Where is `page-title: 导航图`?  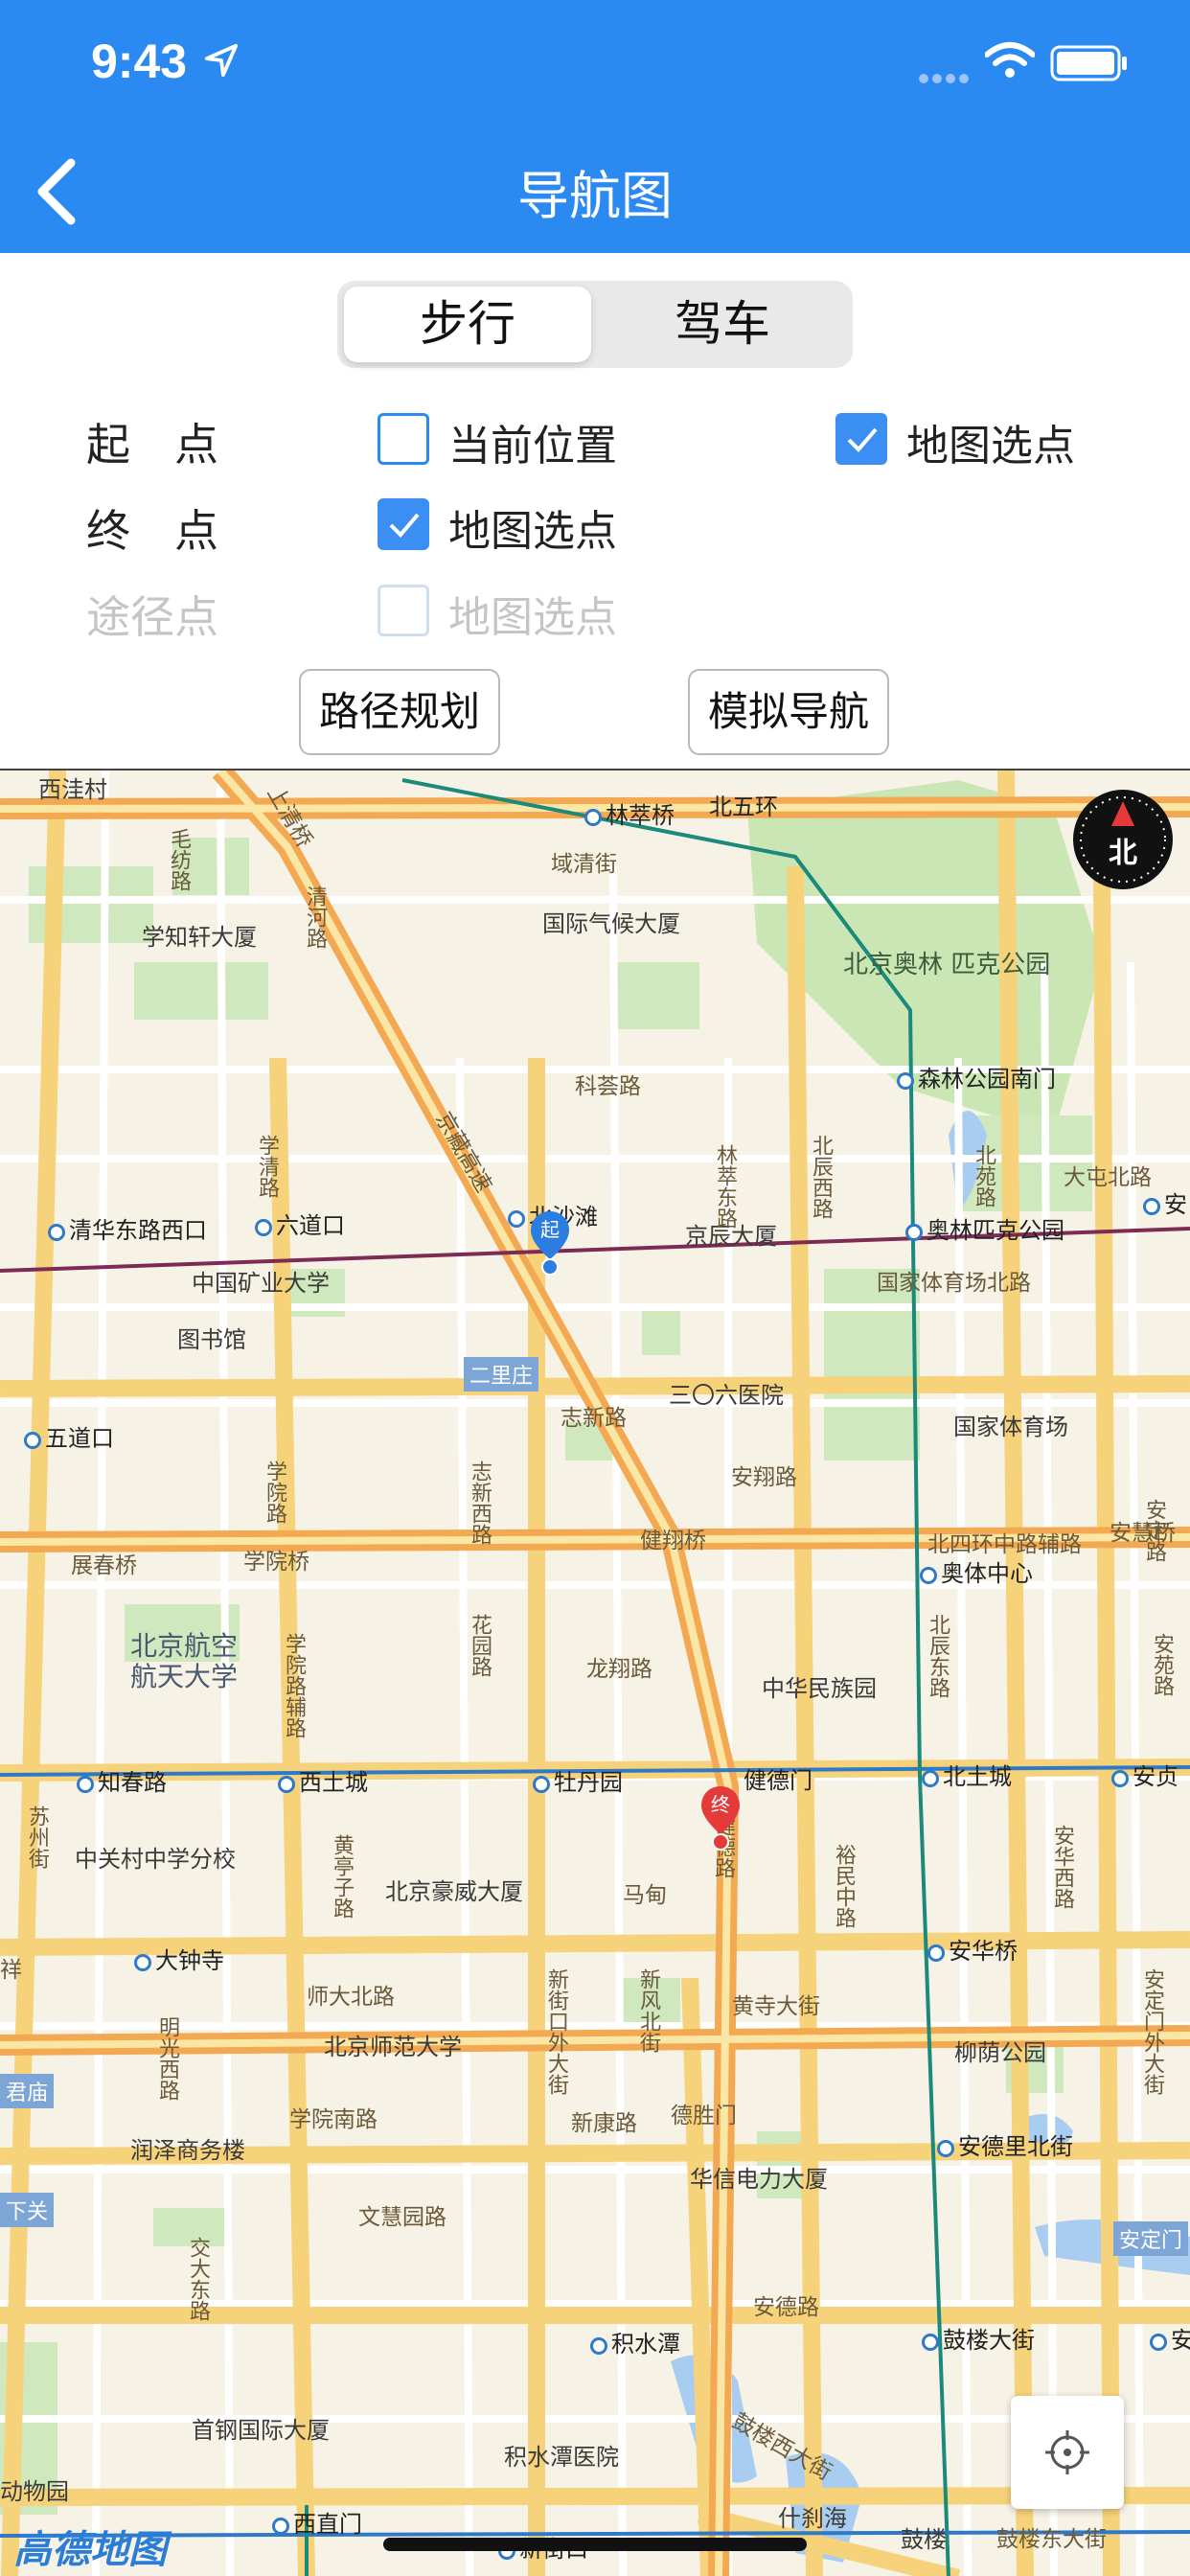
page-title: 导航图 is located at coordinates (595, 196).